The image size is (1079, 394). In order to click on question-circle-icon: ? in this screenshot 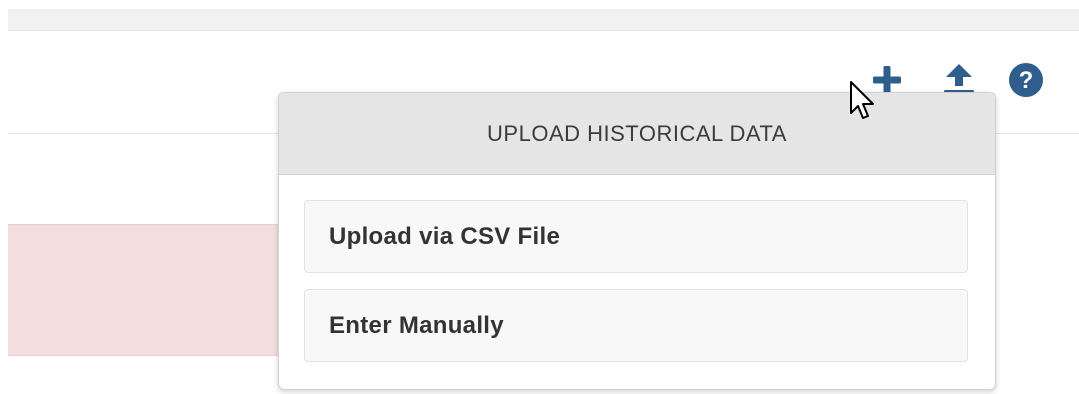, I will do `click(1026, 80)`.